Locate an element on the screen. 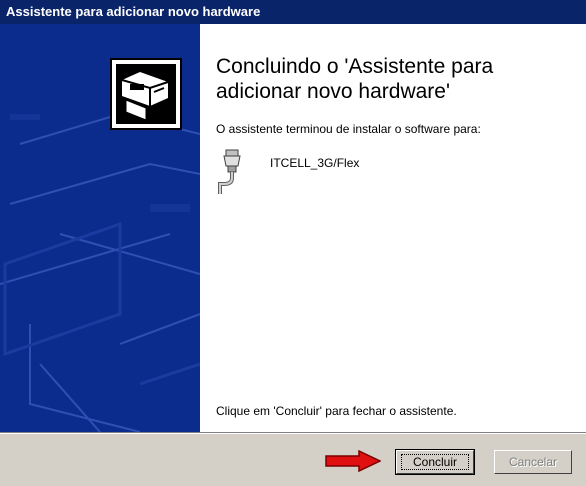  red-arrow-icon is located at coordinates (353, 461).